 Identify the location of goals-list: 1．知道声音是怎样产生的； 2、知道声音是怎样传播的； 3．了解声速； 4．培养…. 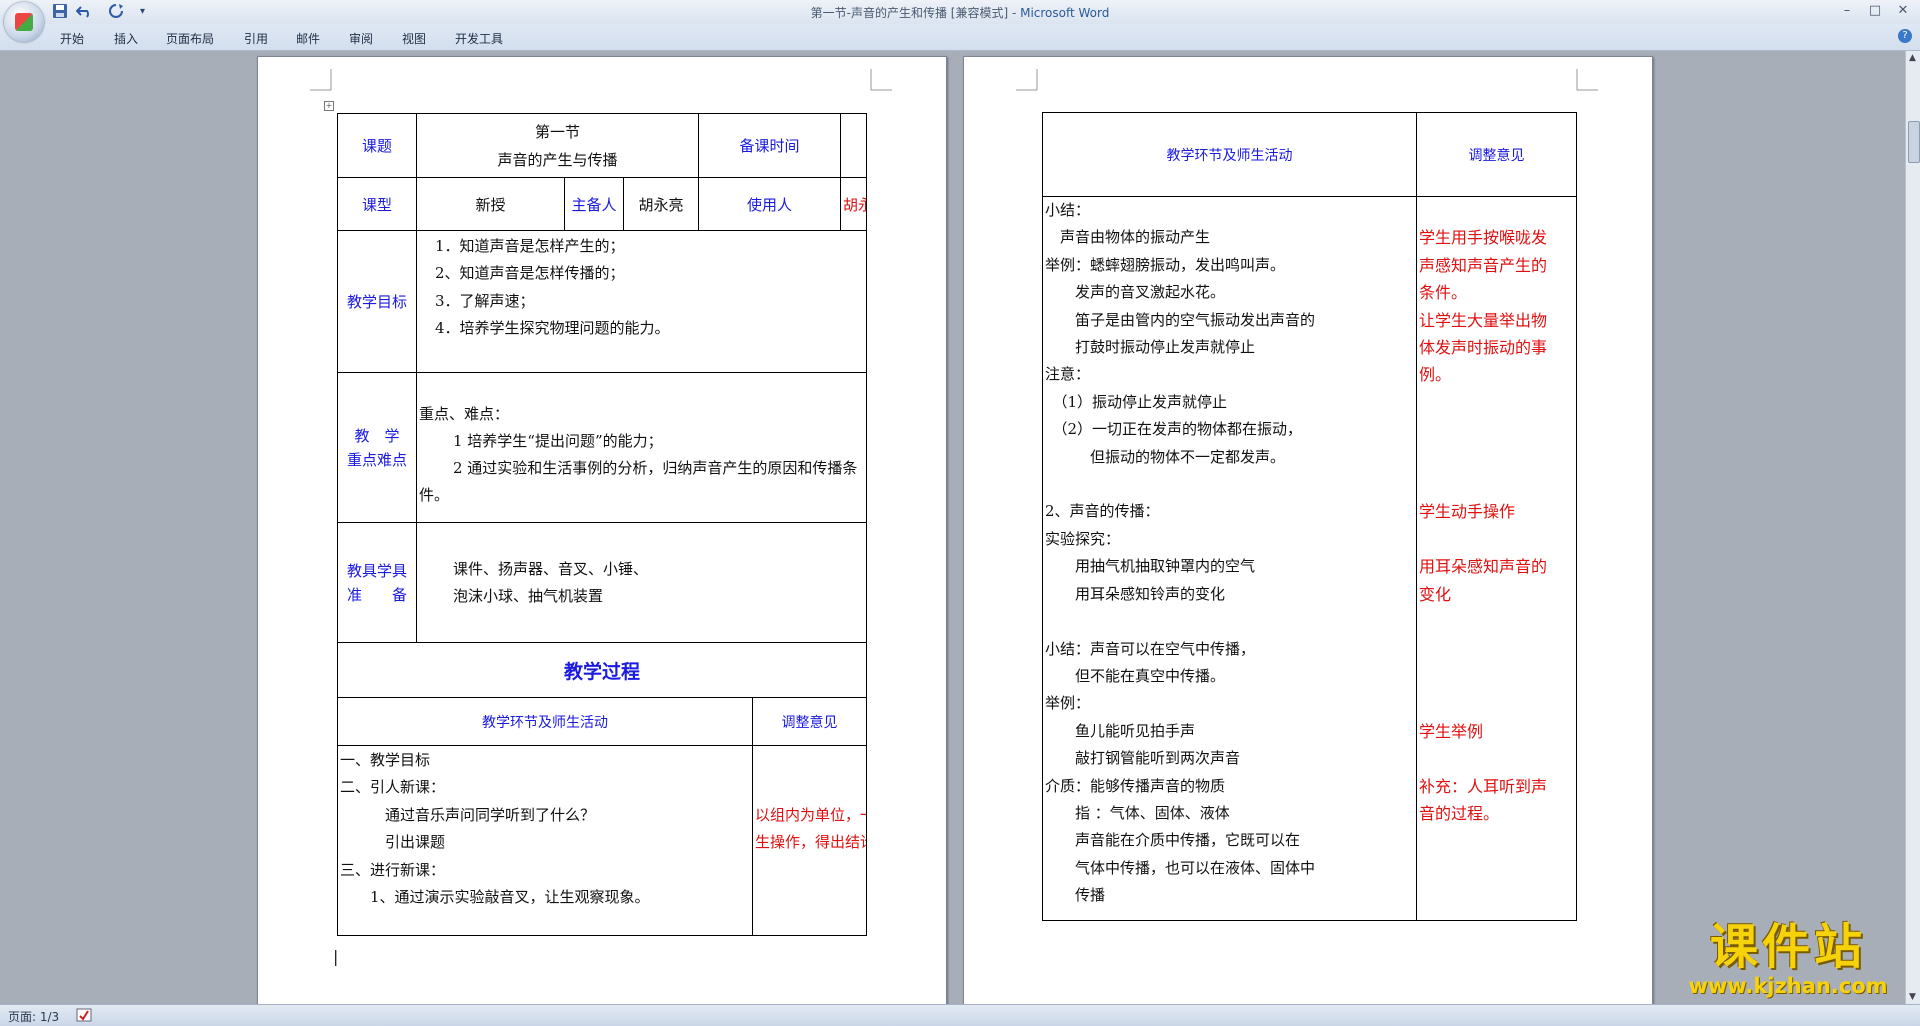
(641, 301).